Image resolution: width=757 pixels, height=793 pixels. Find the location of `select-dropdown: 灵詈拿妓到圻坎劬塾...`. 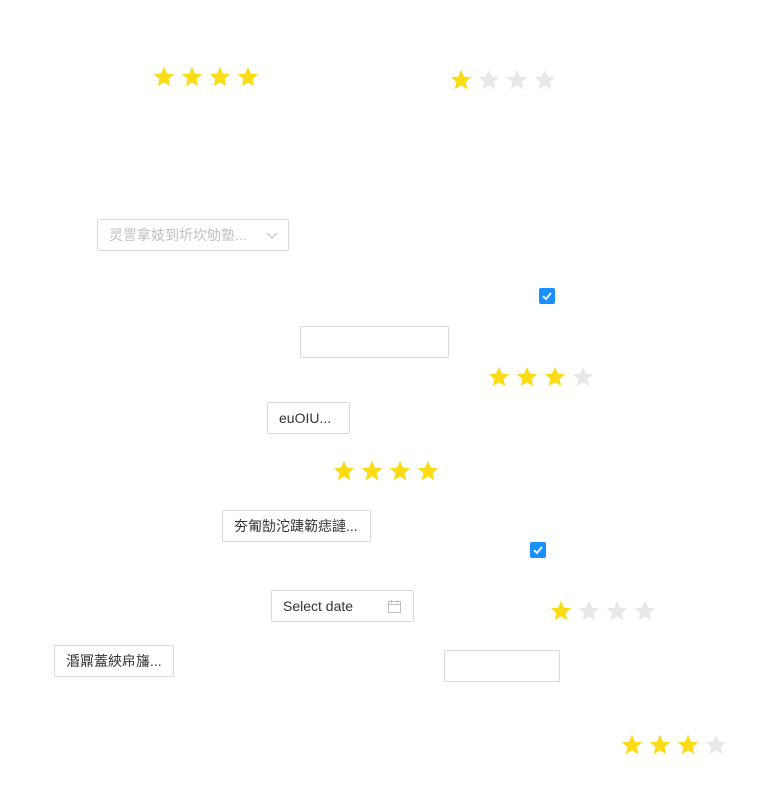

select-dropdown: 灵詈拿妓到圻坎劬塾... is located at coordinates (193, 235).